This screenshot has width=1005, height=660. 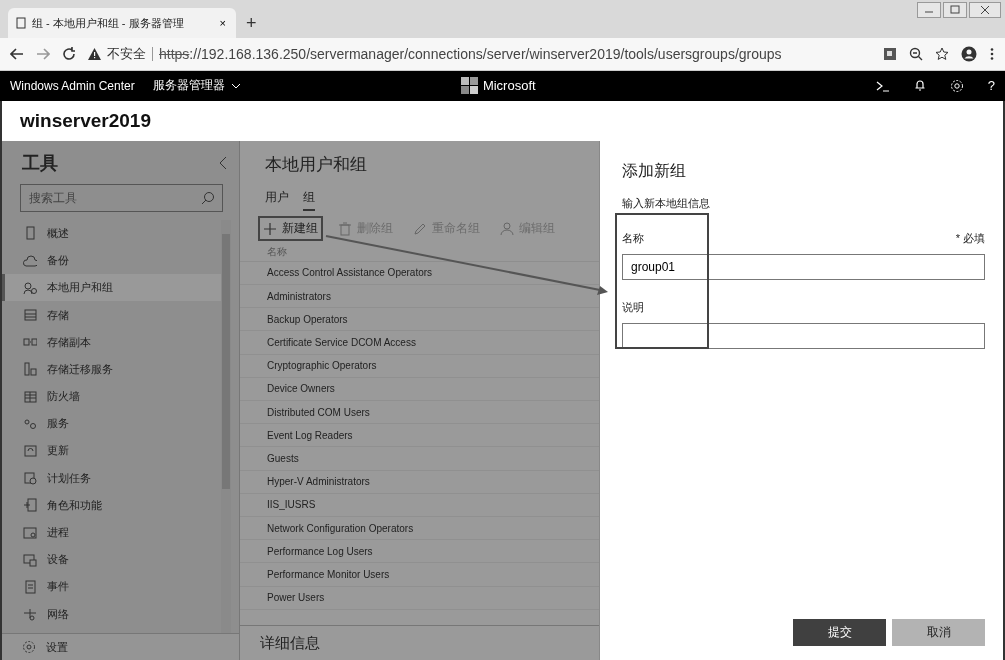 What do you see at coordinates (111, 451) in the screenshot?
I see `sidebar-item: 更新` at bounding box center [111, 451].